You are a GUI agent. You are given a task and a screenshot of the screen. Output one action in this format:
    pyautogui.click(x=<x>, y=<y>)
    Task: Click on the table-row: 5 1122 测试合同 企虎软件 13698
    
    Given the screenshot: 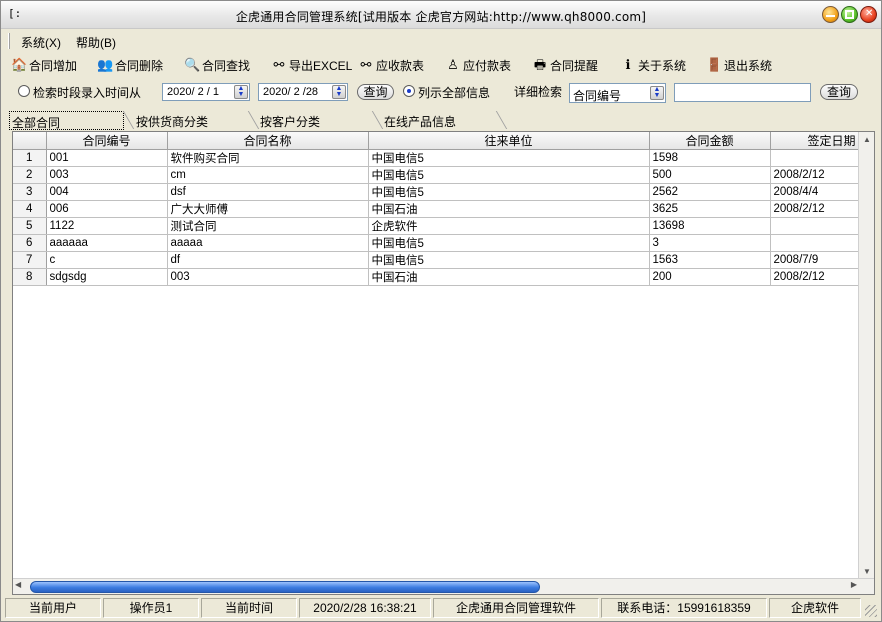 What is the action you would take?
    pyautogui.click(x=436, y=226)
    